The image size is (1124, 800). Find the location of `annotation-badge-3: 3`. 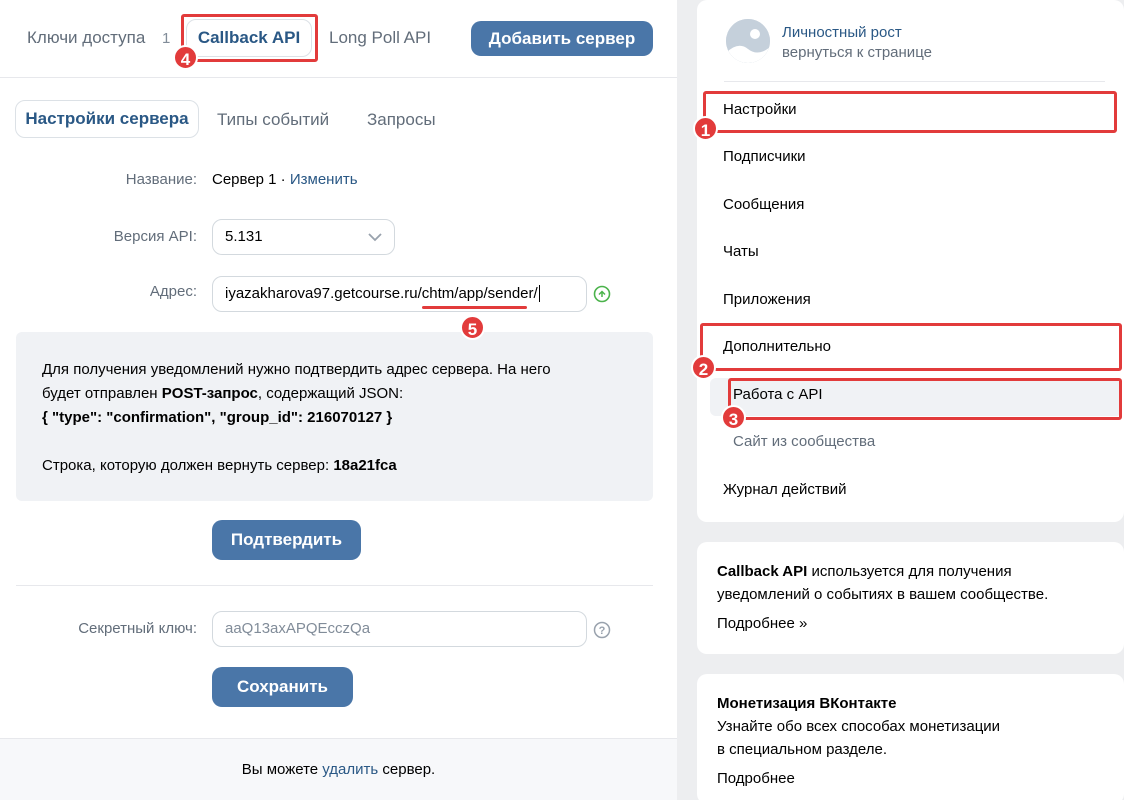

annotation-badge-3: 3 is located at coordinates (733, 417).